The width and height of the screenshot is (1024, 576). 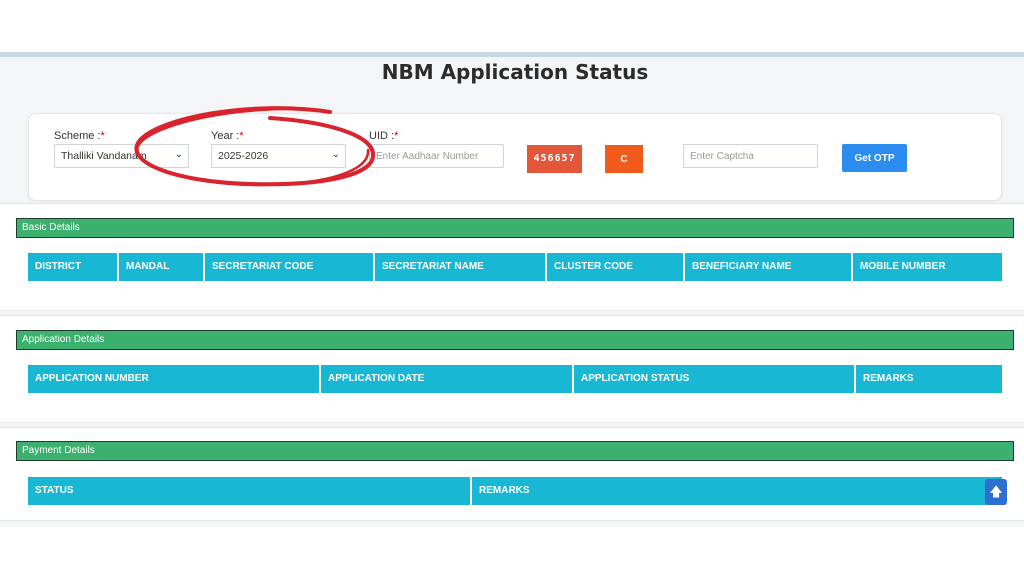 I want to click on column-header: APPLICATION NUMBER, so click(x=174, y=379).